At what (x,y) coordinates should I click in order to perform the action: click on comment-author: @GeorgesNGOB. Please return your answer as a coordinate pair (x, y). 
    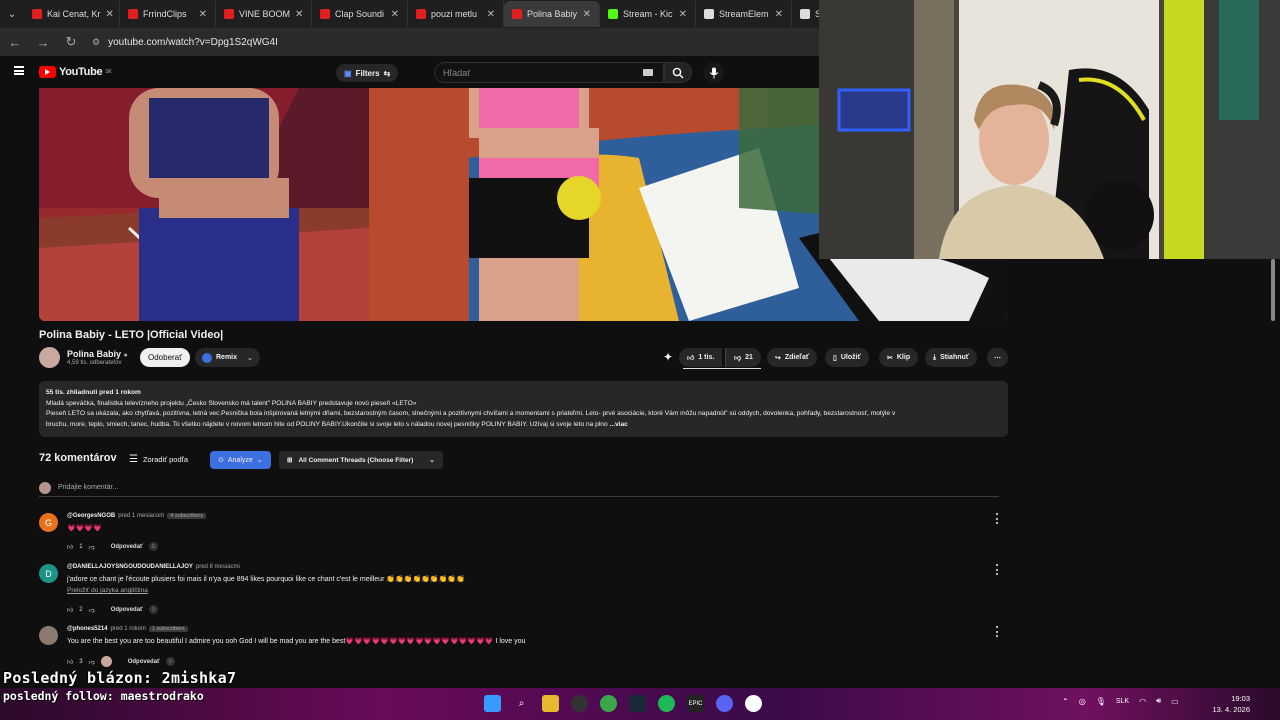
    Looking at the image, I should click on (91, 516).